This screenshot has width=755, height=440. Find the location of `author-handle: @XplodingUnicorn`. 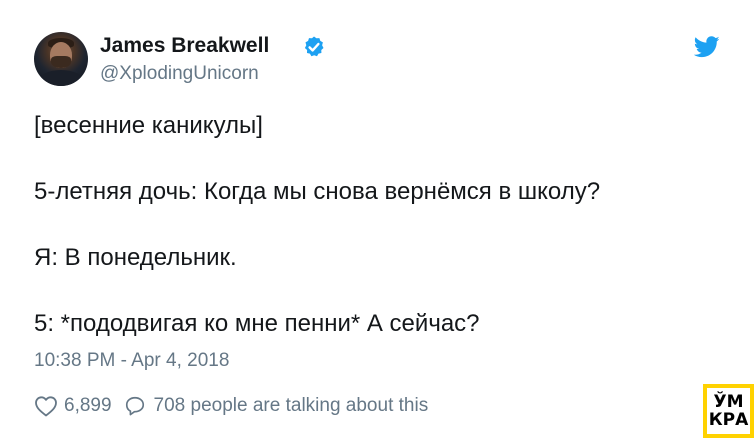

author-handle: @XplodingUnicorn is located at coordinates (179, 74).